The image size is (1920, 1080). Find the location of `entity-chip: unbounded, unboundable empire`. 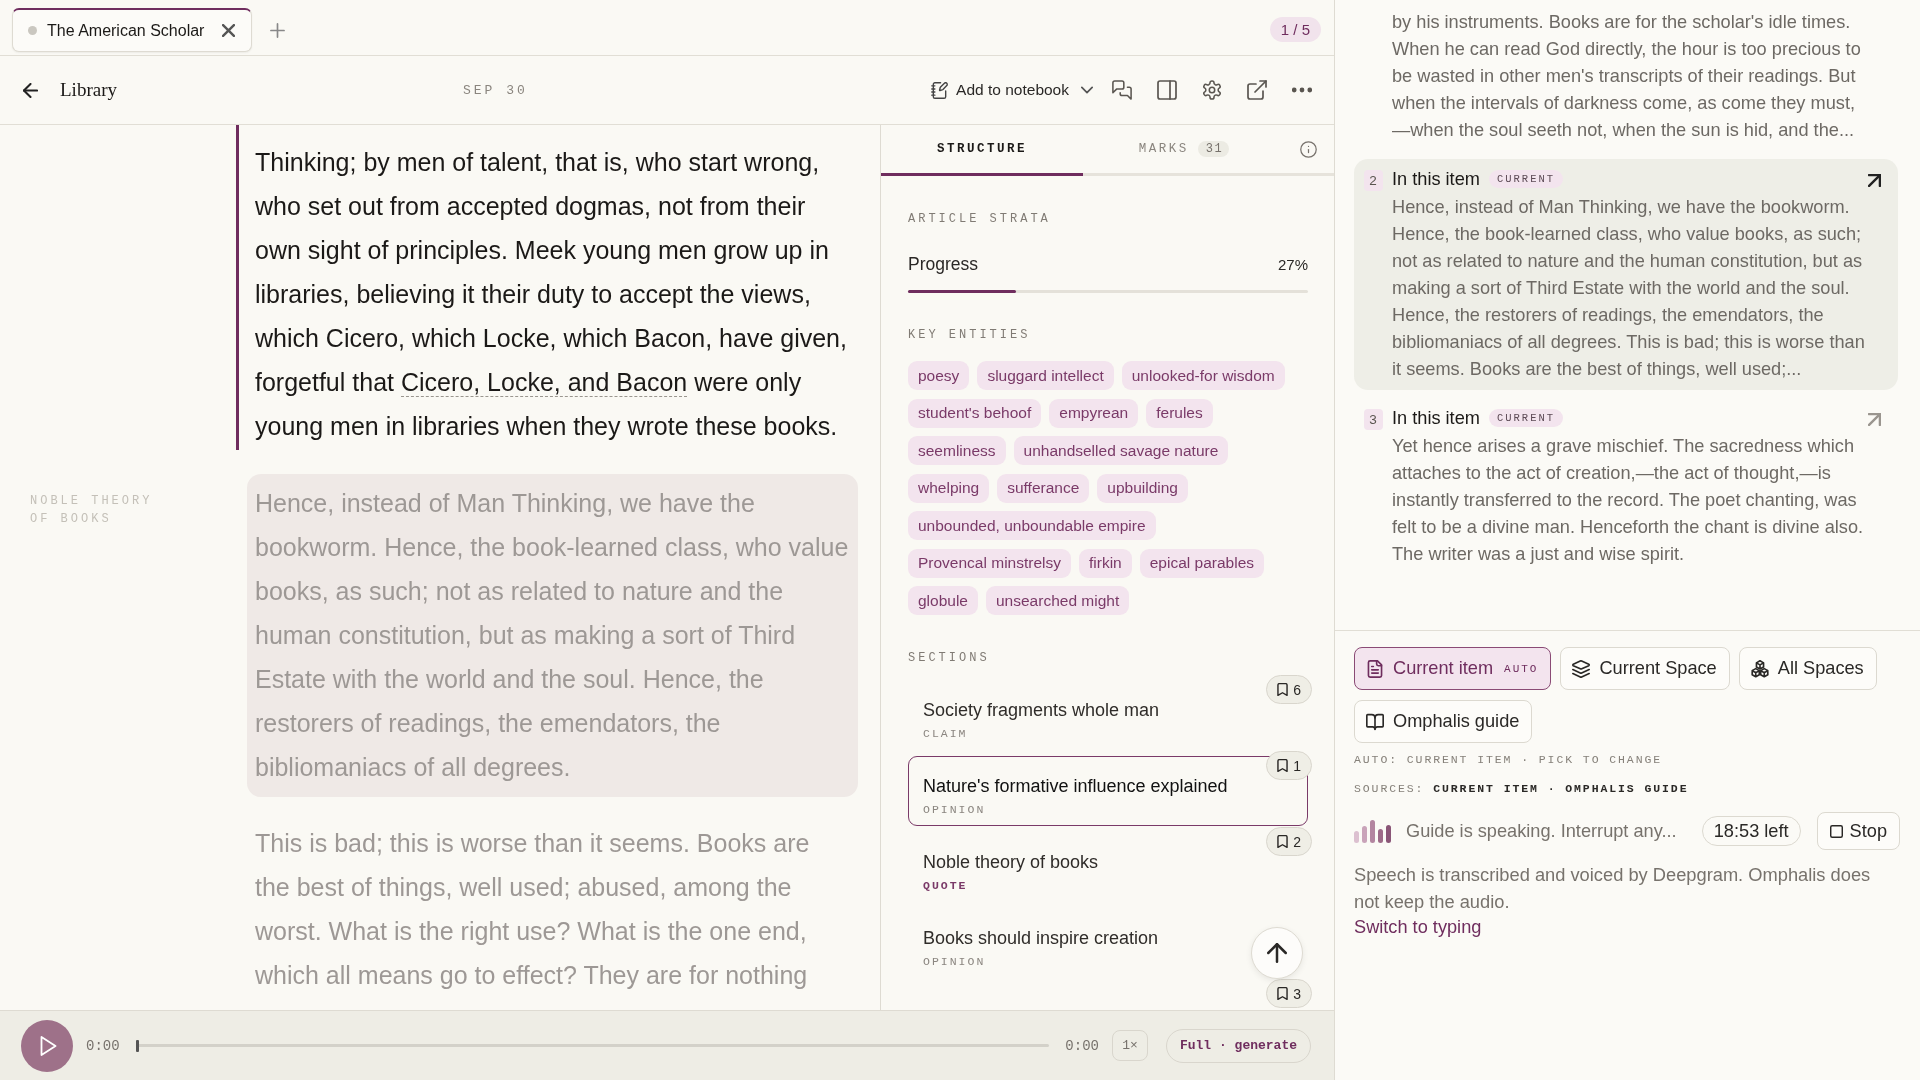

entity-chip: unbounded, unboundable empire is located at coordinates (1032, 525).